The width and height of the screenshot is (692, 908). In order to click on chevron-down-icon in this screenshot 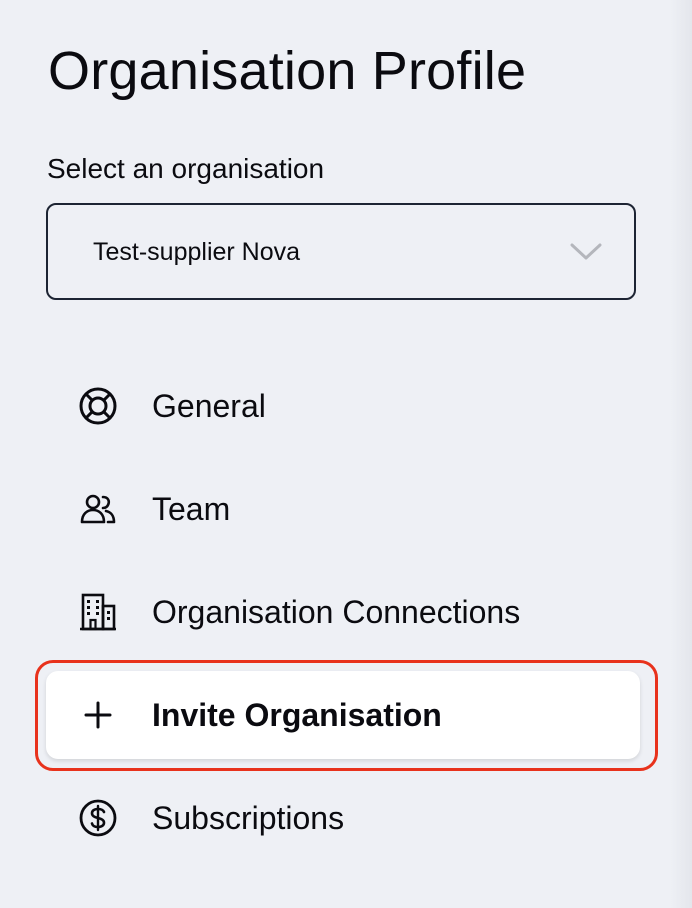, I will do `click(586, 252)`.